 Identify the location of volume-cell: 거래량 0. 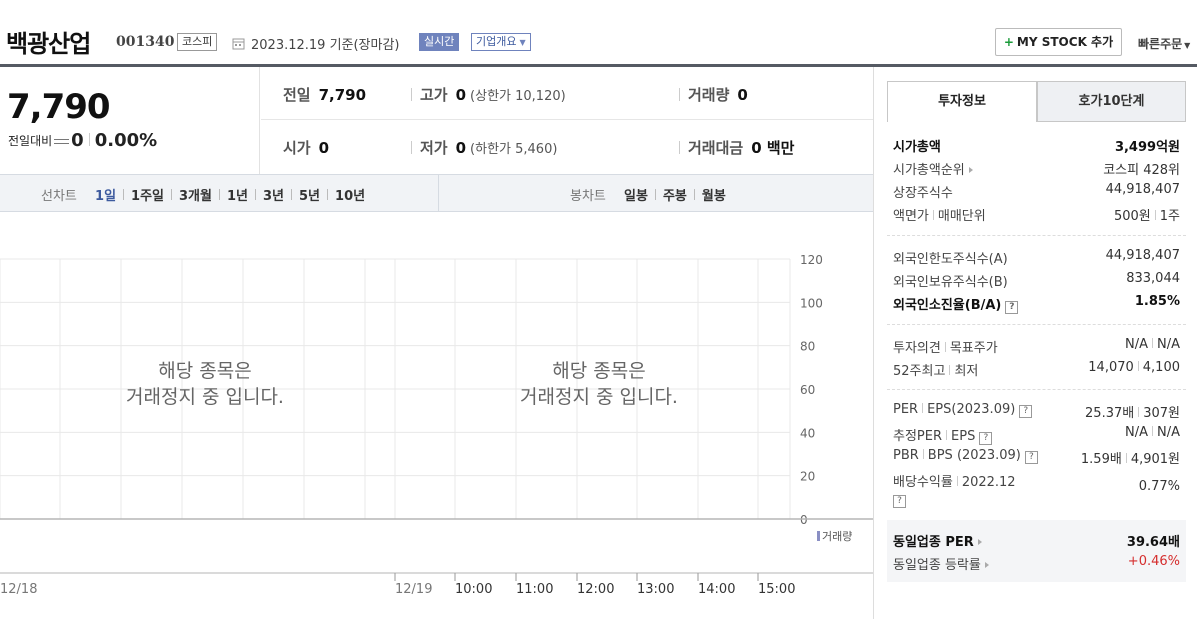
(713, 94).